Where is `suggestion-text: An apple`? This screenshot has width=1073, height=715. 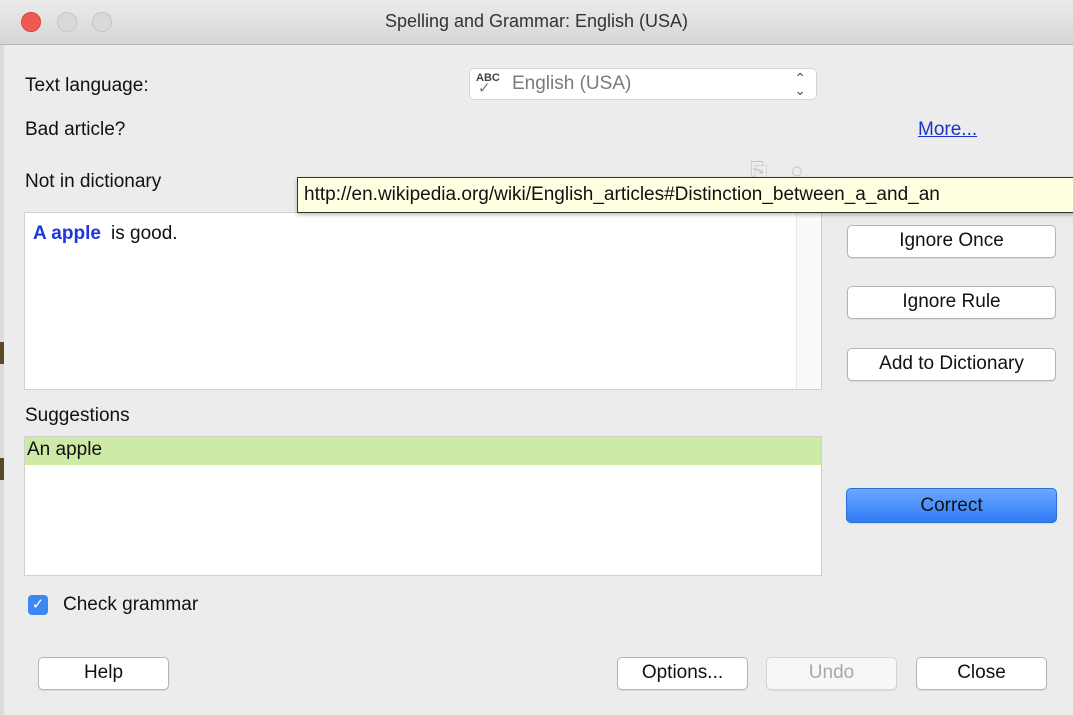 suggestion-text: An apple is located at coordinates (65, 449).